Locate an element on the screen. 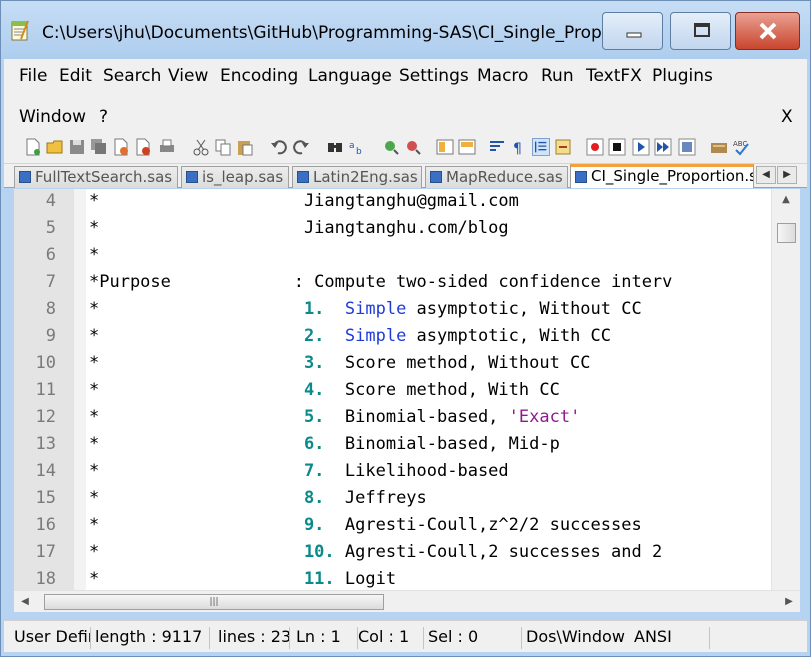 This screenshot has width=811, height=657. paste-icon is located at coordinates (245, 147).